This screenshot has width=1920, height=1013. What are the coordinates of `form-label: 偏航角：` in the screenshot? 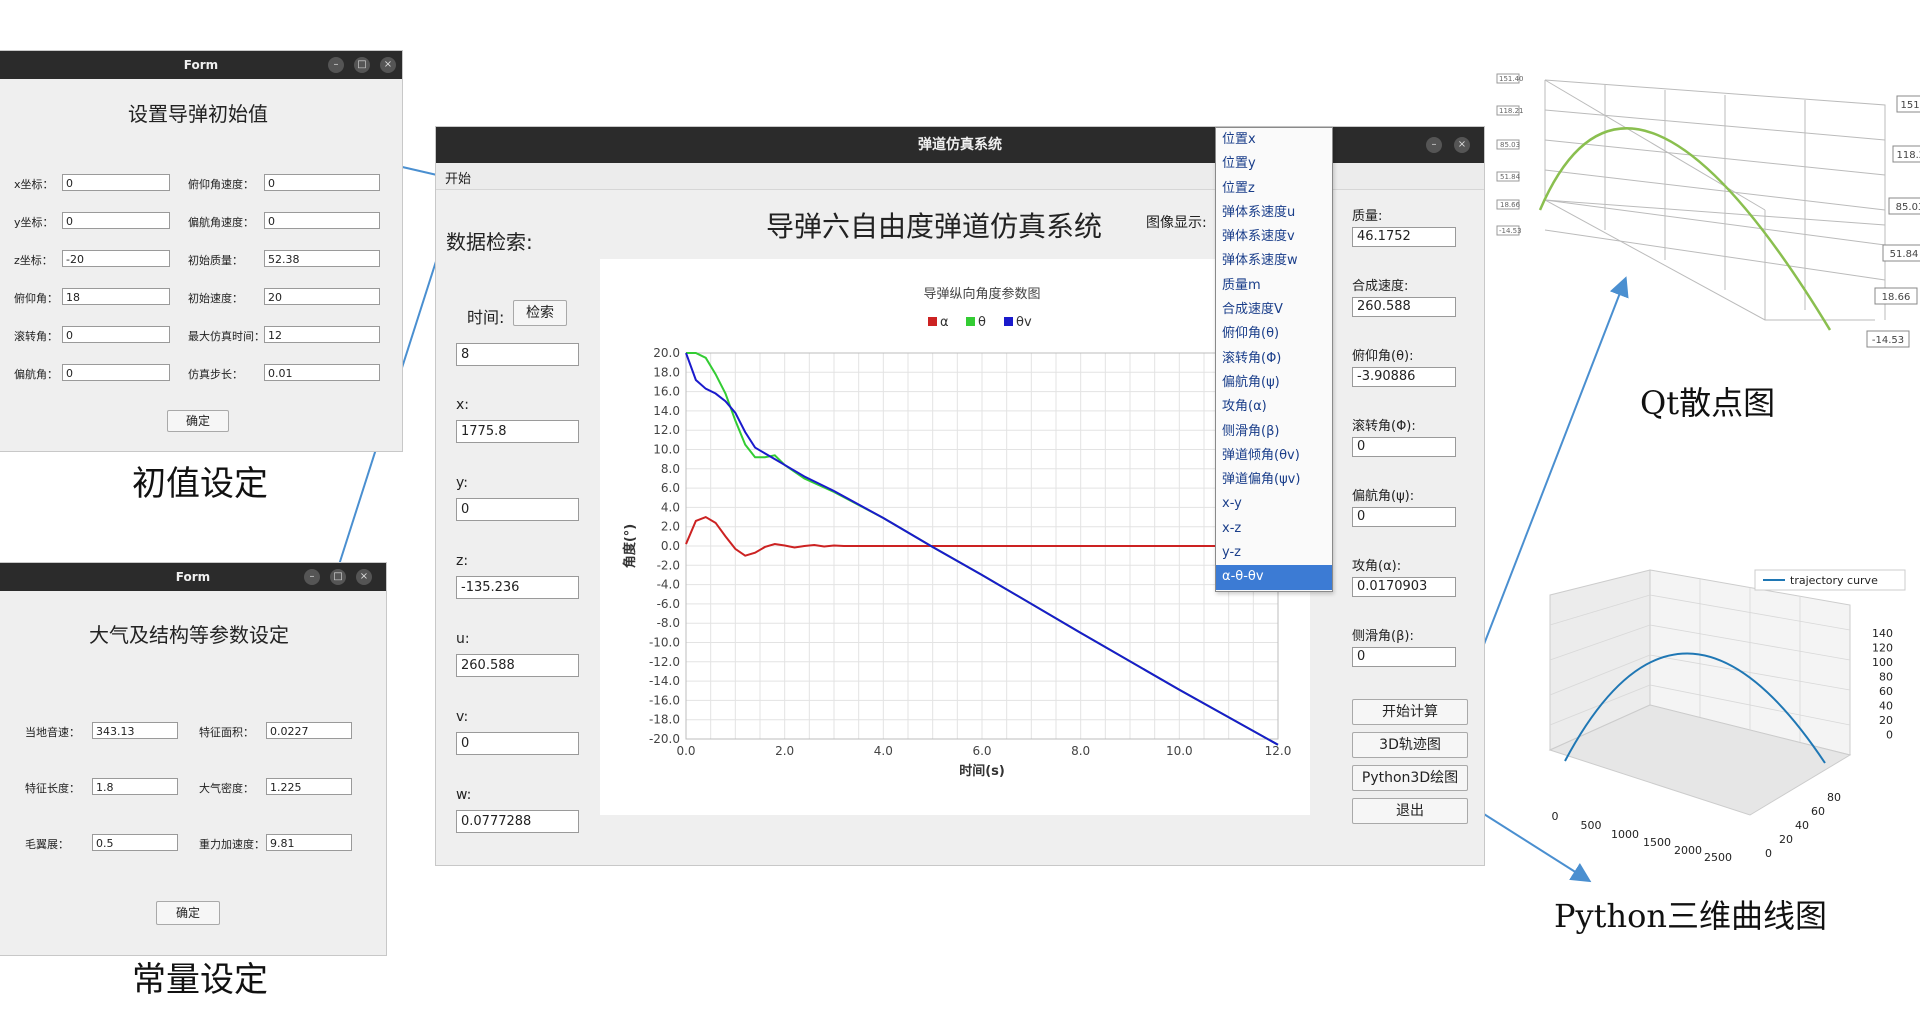 It's located at (36, 374).